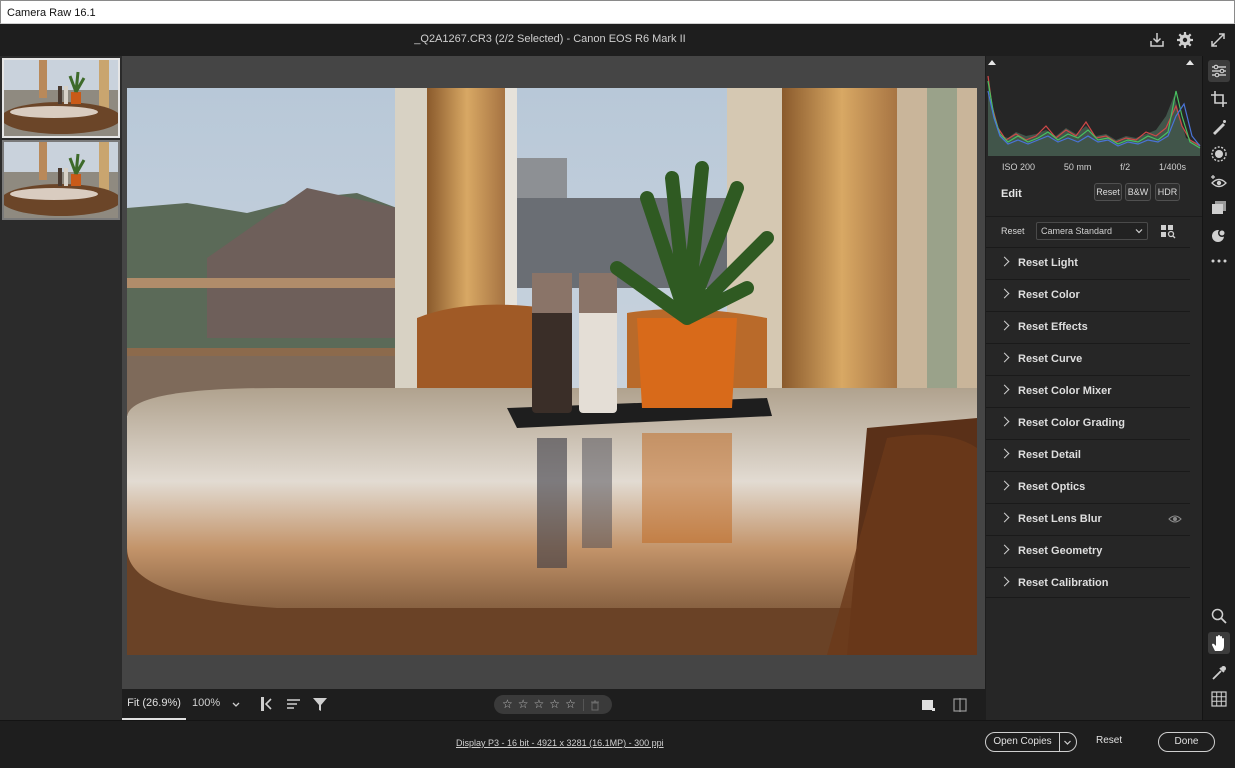 The width and height of the screenshot is (1235, 768). I want to click on open-options-dropdown, so click(1068, 742).